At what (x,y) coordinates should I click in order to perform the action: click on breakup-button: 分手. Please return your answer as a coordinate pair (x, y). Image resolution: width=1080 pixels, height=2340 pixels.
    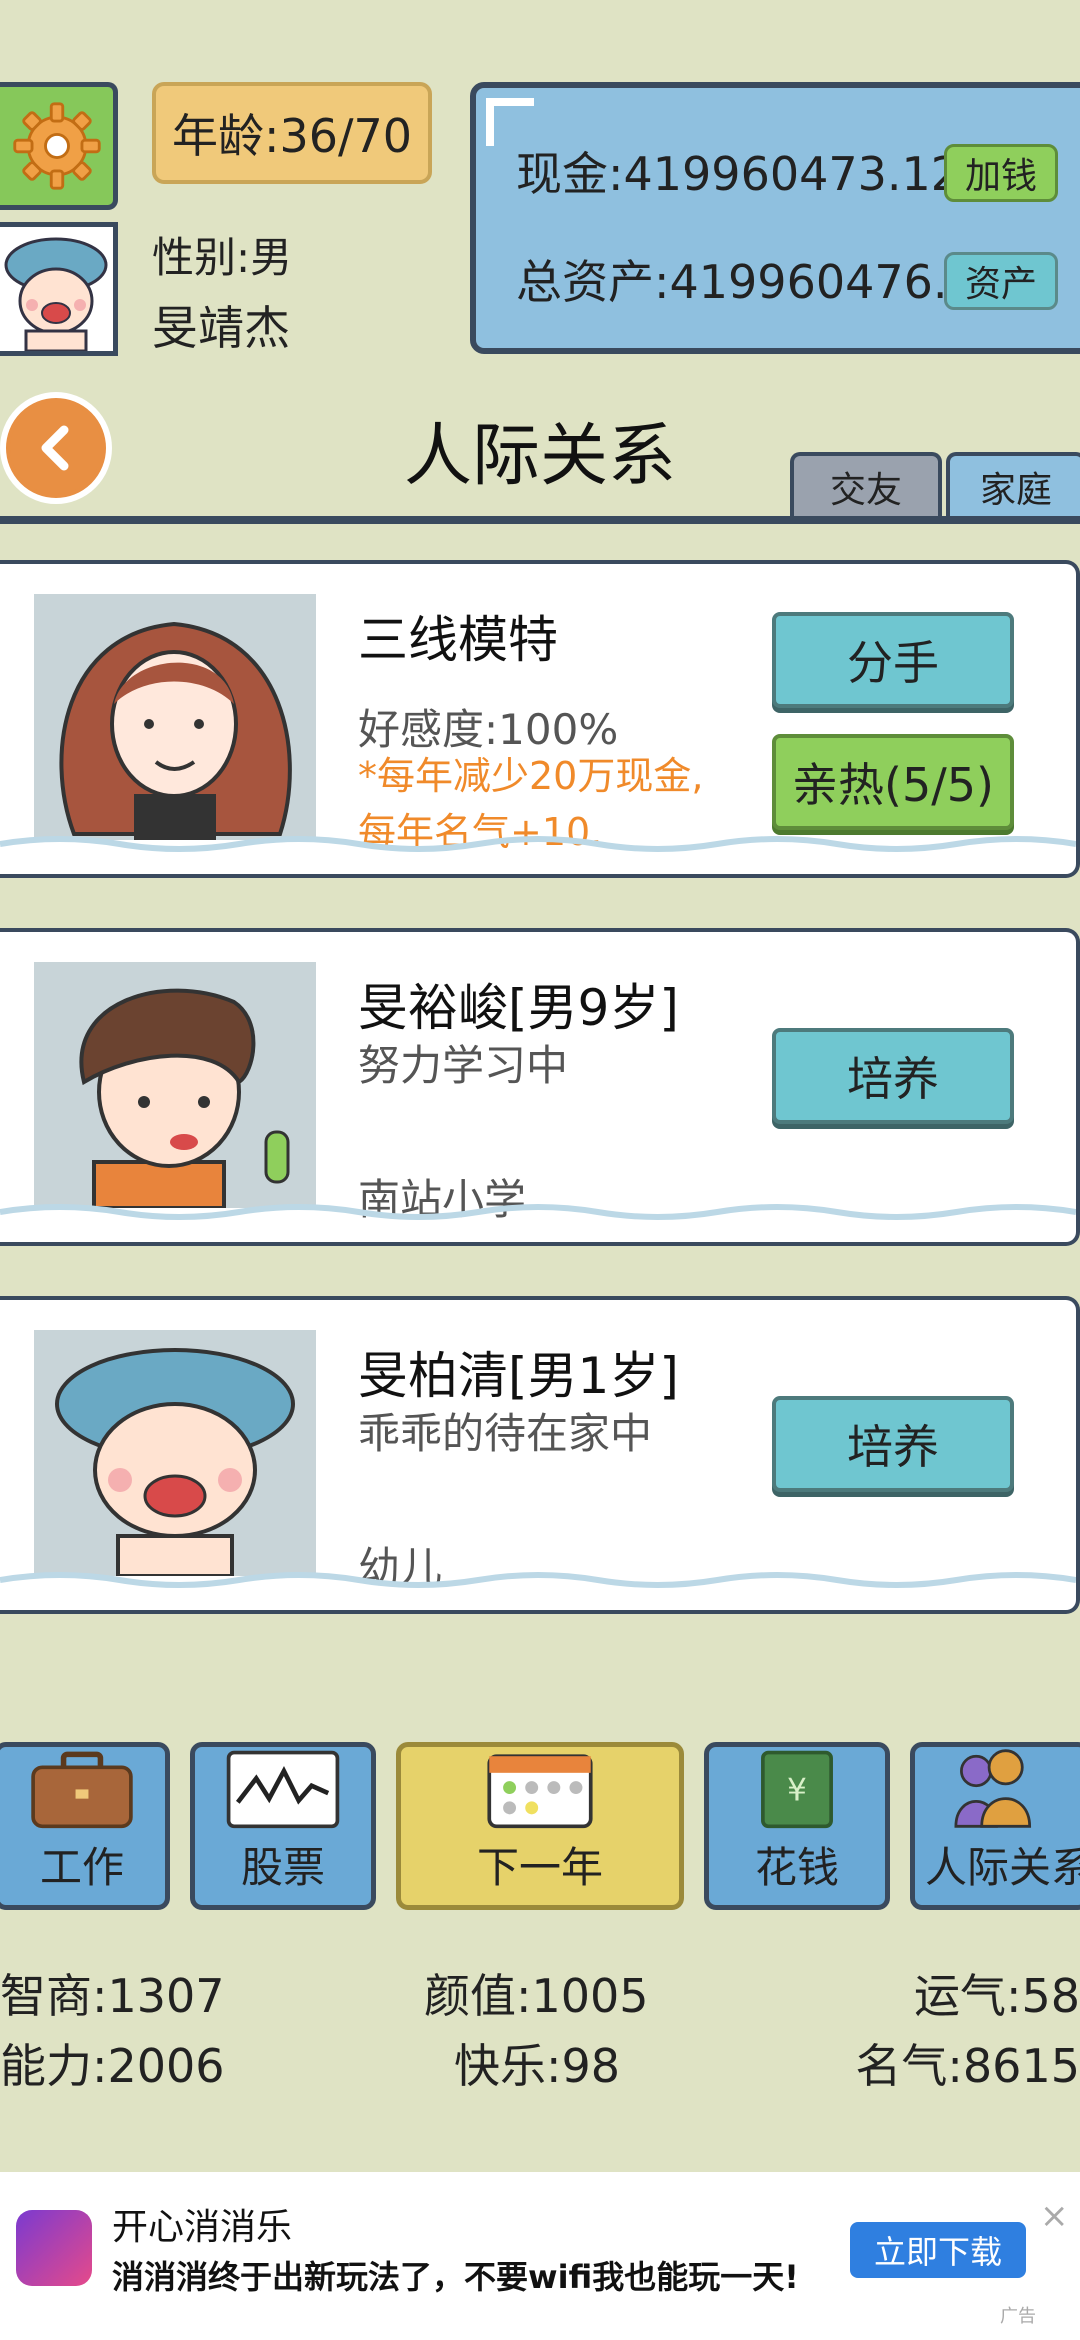
    Looking at the image, I should click on (893, 660).